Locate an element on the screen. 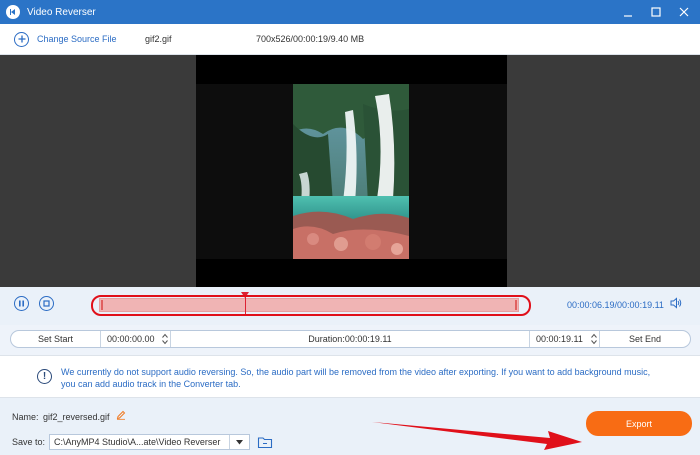 The image size is (700, 455). plus-icon is located at coordinates (21, 39).